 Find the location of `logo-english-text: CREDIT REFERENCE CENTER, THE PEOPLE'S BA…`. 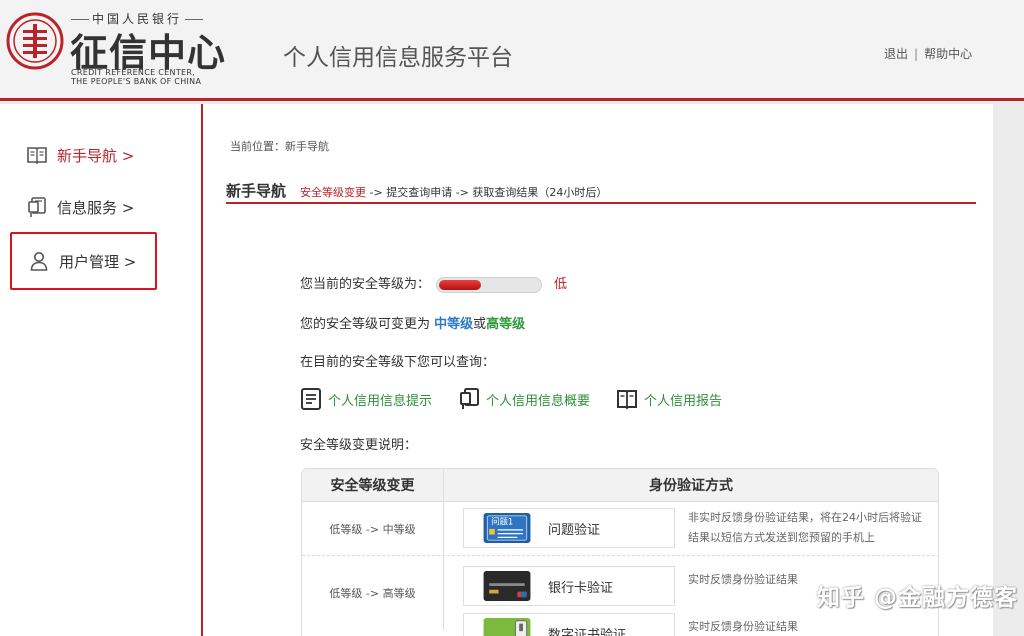

logo-english-text: CREDIT REFERENCE CENTER, THE PEOPLE'S BA… is located at coordinates (136, 77).